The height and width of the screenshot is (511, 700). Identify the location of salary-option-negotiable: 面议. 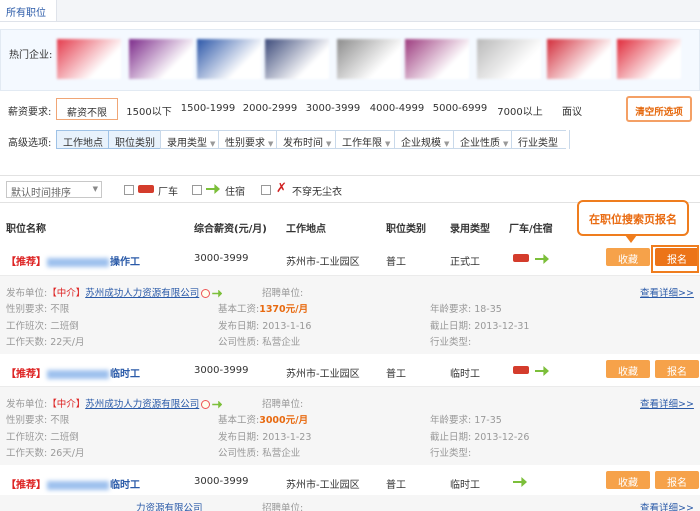
(572, 109).